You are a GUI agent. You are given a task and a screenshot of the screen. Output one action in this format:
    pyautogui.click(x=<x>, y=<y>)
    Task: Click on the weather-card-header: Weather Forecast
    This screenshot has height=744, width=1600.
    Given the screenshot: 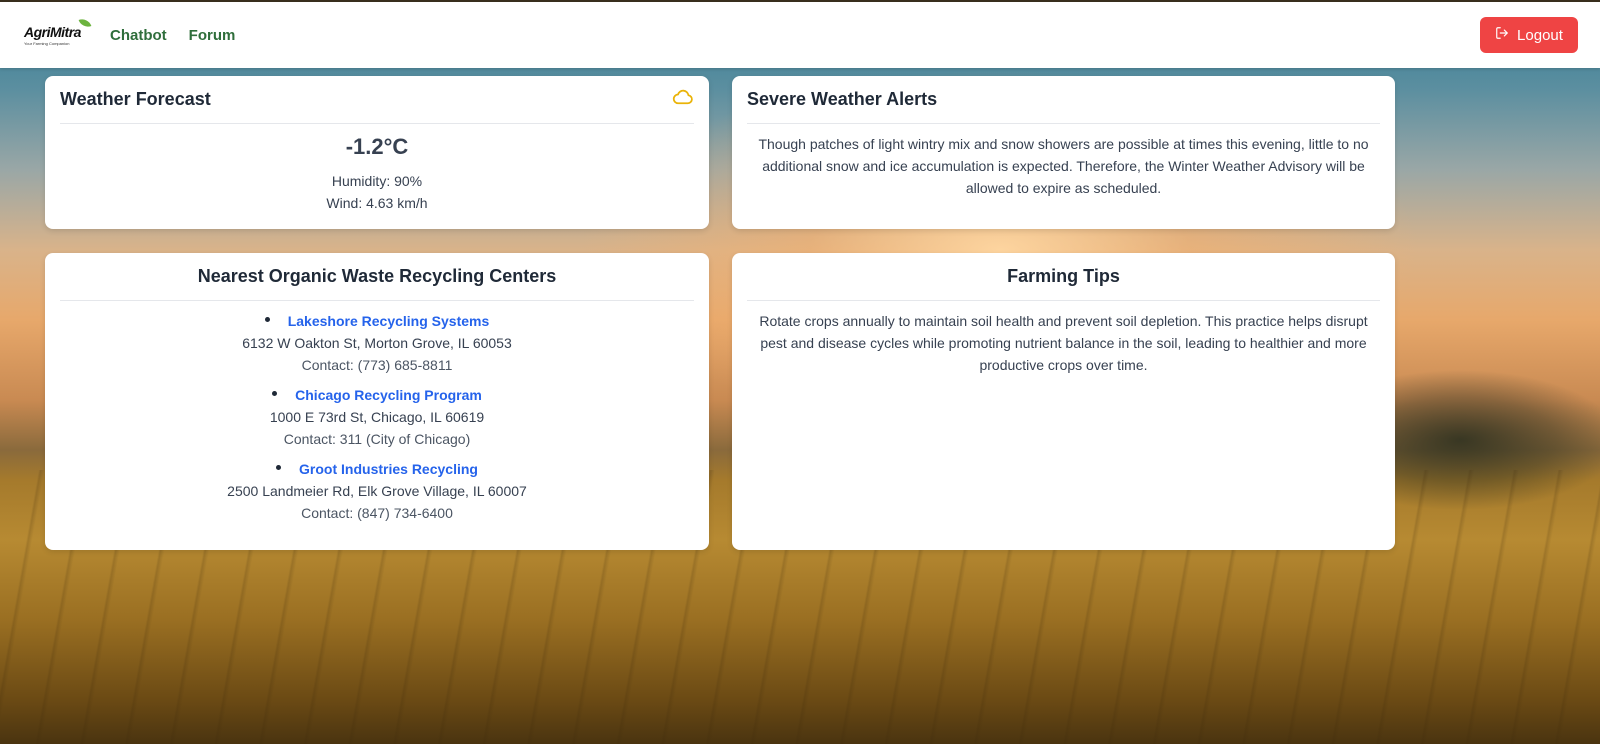 What is the action you would take?
    pyautogui.click(x=377, y=100)
    